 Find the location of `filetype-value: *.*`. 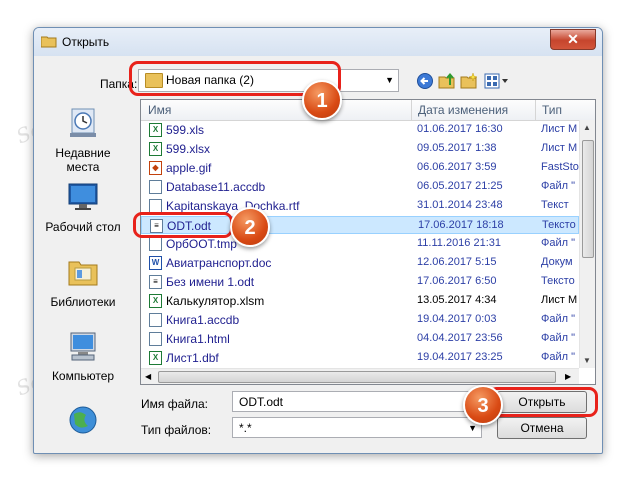

filetype-value: *.* is located at coordinates (245, 428).